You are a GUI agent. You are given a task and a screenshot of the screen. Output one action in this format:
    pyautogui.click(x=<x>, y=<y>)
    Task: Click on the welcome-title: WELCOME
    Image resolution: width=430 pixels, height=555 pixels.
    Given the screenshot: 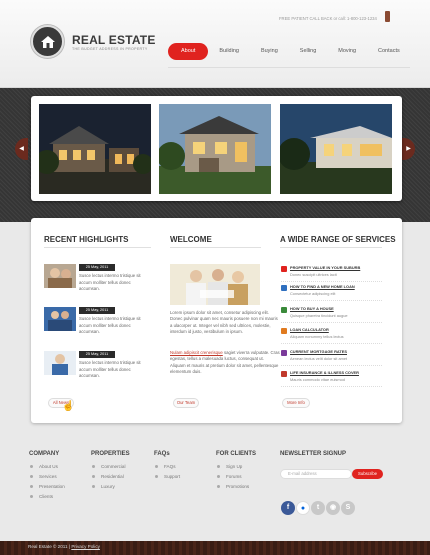 What is the action you would take?
    pyautogui.click(x=191, y=239)
    